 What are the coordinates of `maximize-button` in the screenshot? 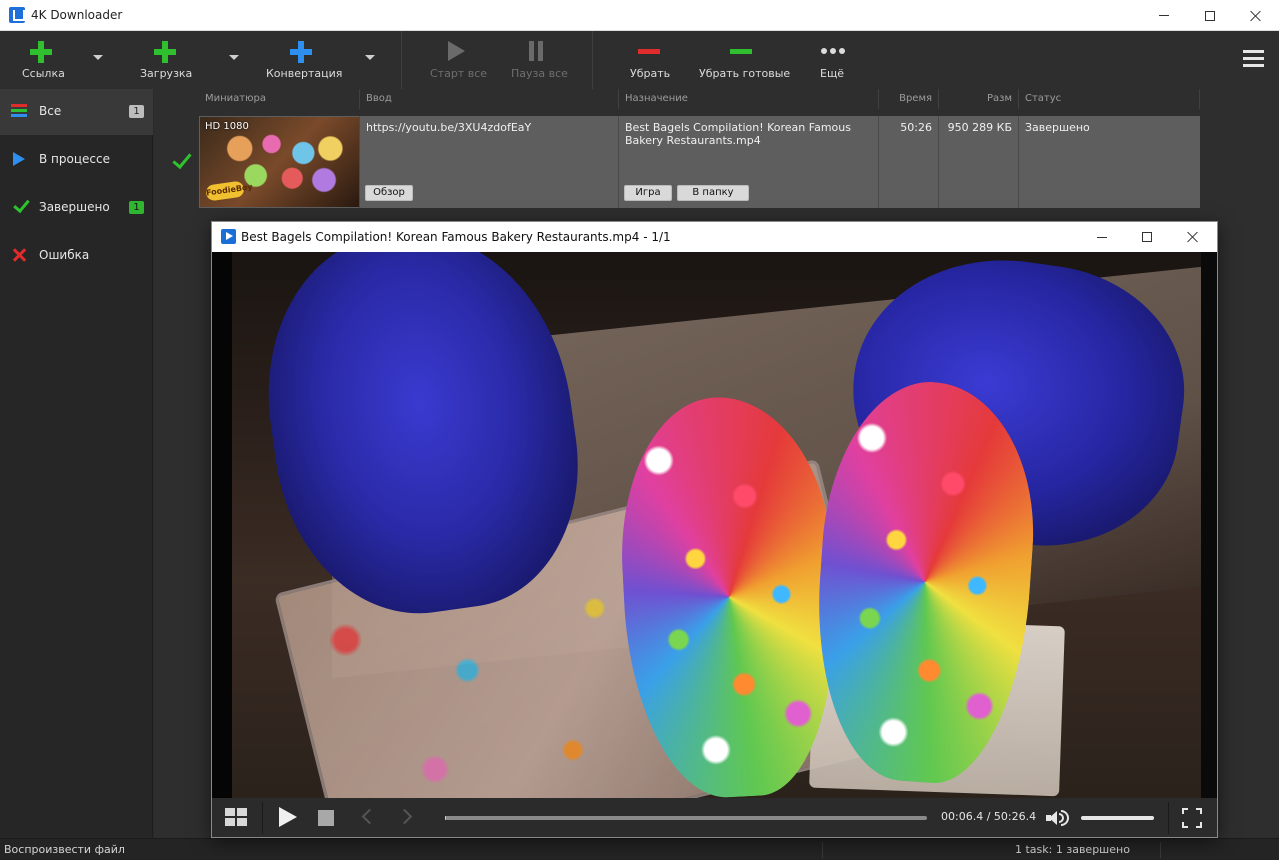 It's located at (1210, 15).